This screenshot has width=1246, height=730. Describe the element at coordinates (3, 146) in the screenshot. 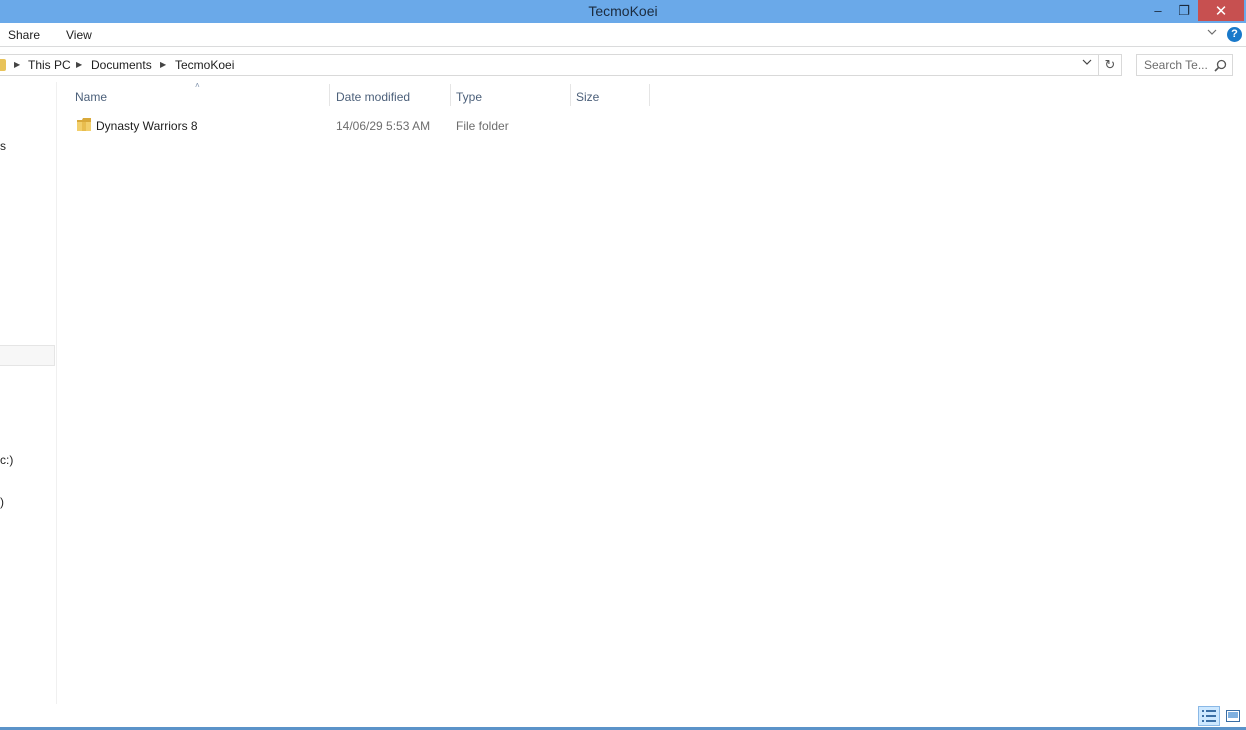

I see `nav-item-fragment: s` at that location.